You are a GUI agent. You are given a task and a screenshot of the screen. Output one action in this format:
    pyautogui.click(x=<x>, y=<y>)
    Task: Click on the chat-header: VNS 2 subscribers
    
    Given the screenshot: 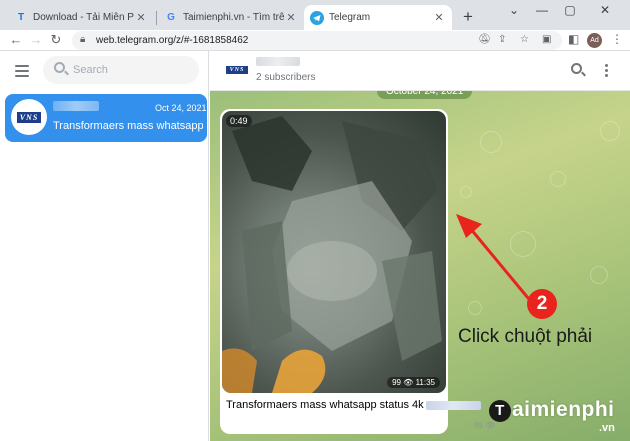 What is the action you would take?
    pyautogui.click(x=420, y=71)
    